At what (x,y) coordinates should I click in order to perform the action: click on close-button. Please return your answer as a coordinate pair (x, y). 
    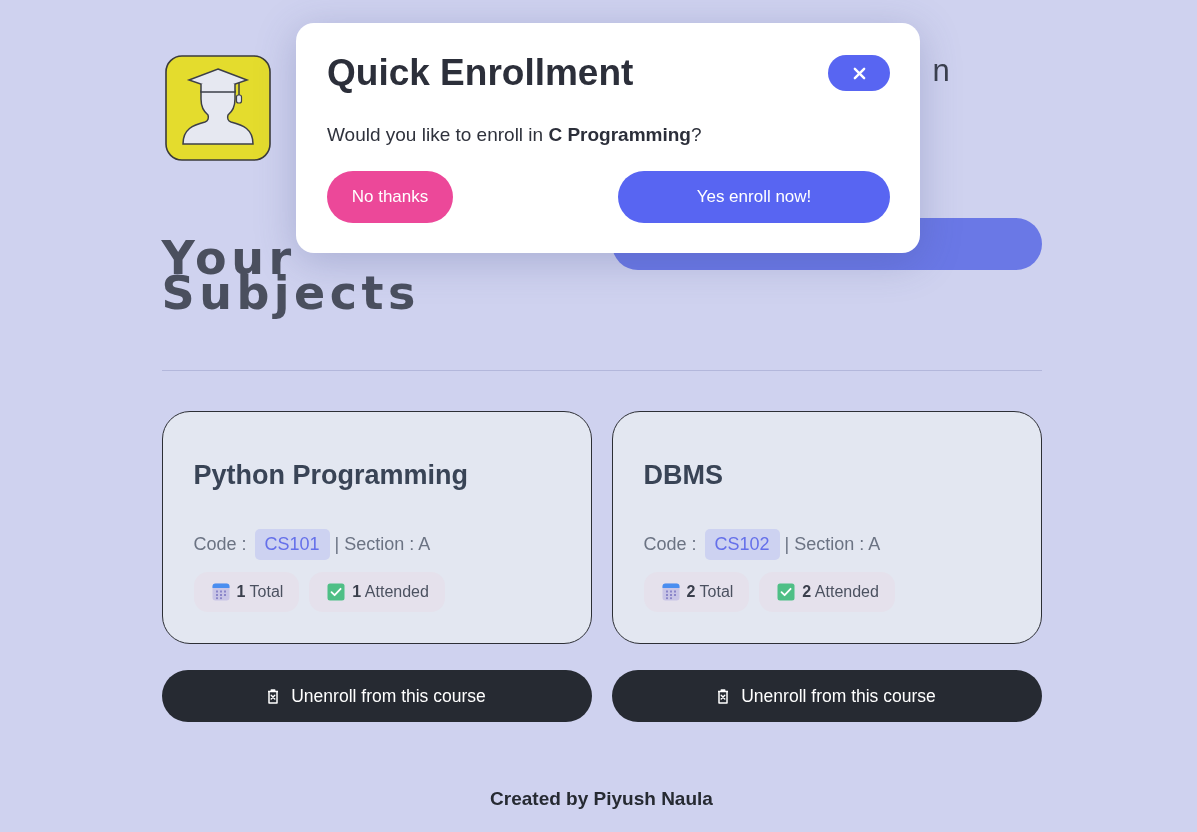
    Looking at the image, I should click on (859, 73).